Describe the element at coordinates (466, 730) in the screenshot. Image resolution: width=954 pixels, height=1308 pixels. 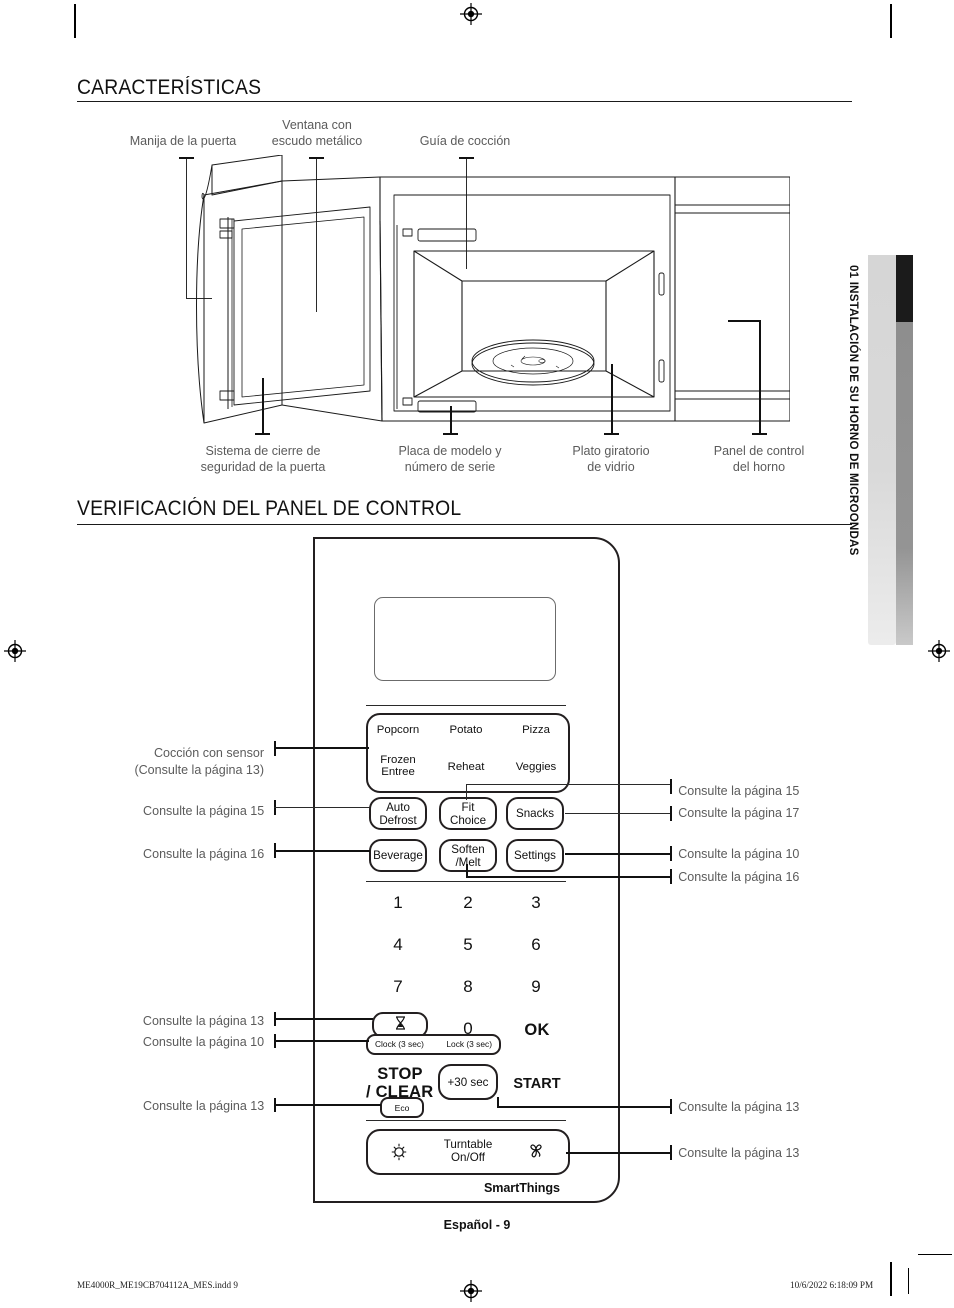
I see `sensor-button-potato: Potato` at that location.